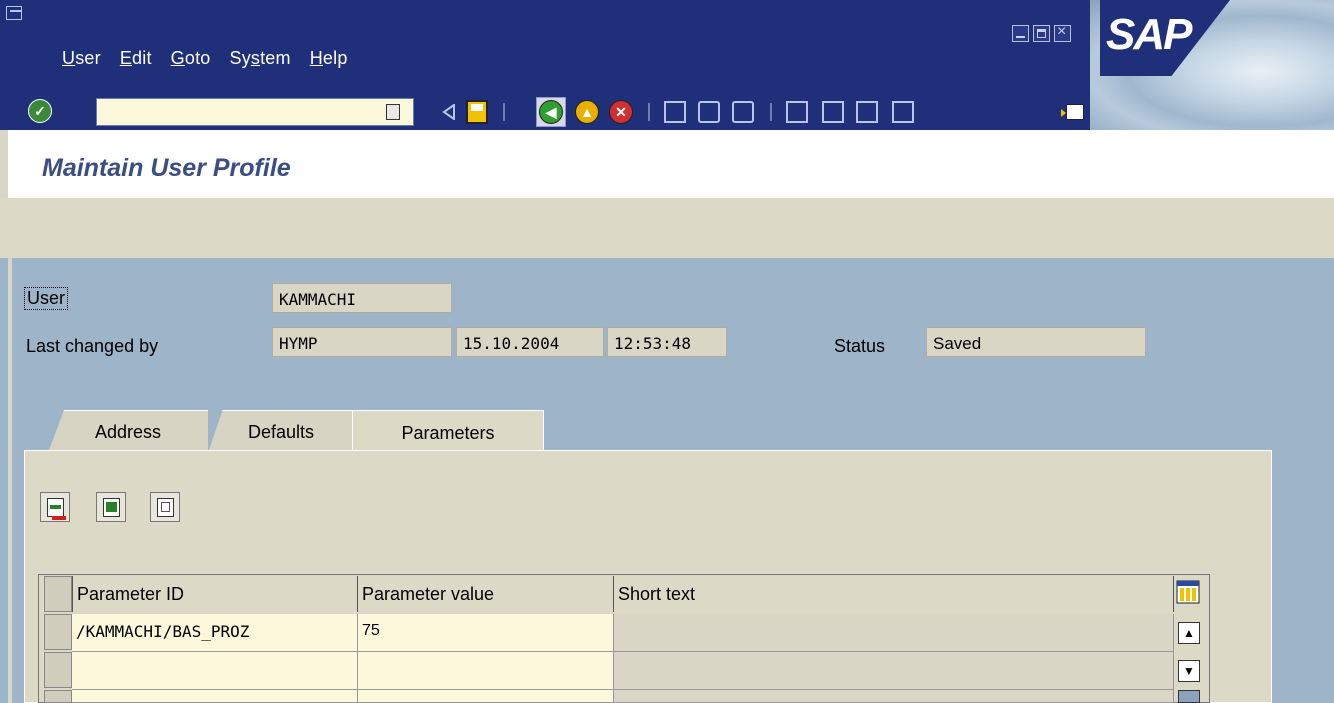 The width and height of the screenshot is (1334, 703). What do you see at coordinates (477, 112) in the screenshot?
I see `save-icon` at bounding box center [477, 112].